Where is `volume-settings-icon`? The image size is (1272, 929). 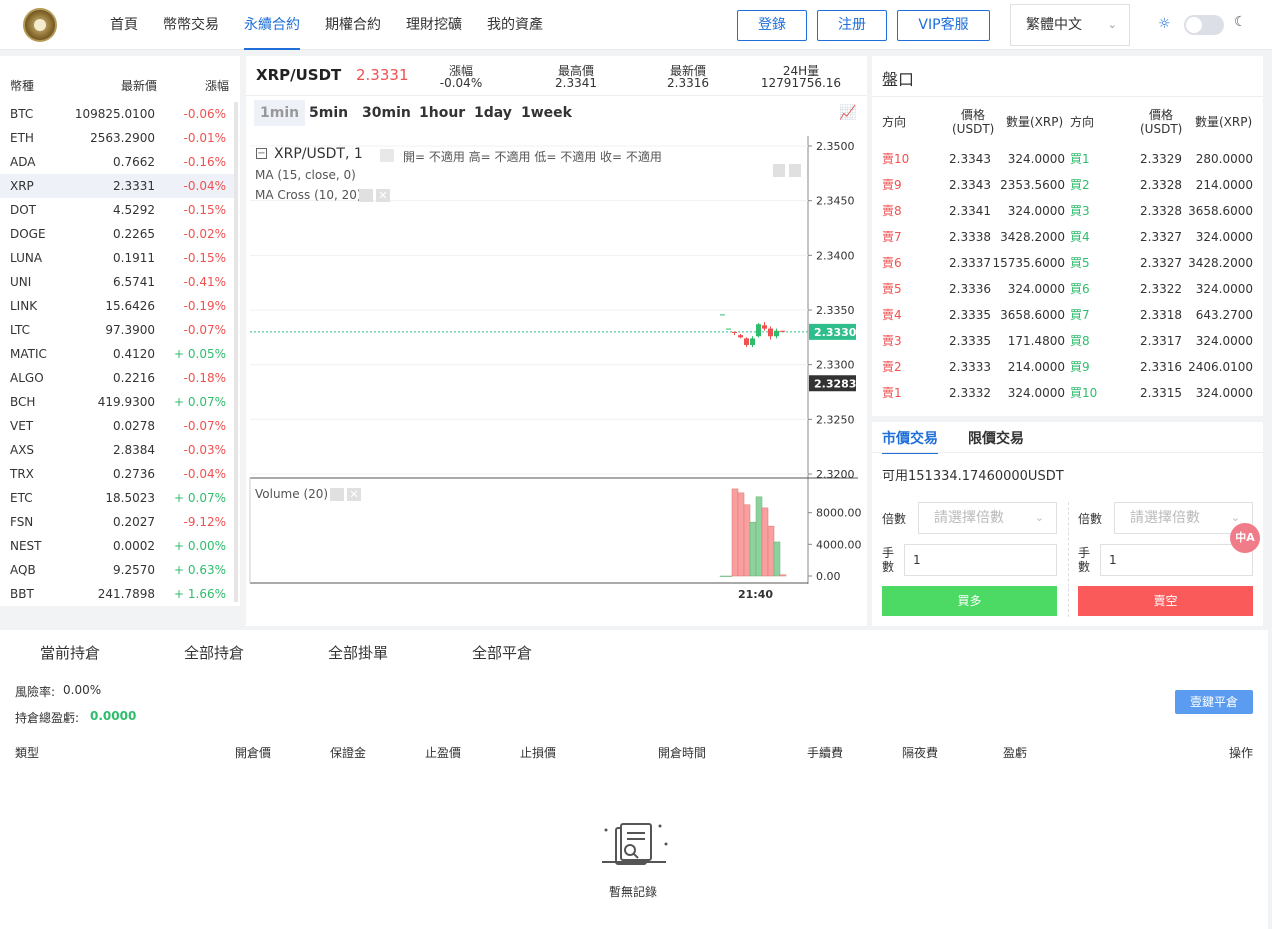 volume-settings-icon is located at coordinates (337, 494).